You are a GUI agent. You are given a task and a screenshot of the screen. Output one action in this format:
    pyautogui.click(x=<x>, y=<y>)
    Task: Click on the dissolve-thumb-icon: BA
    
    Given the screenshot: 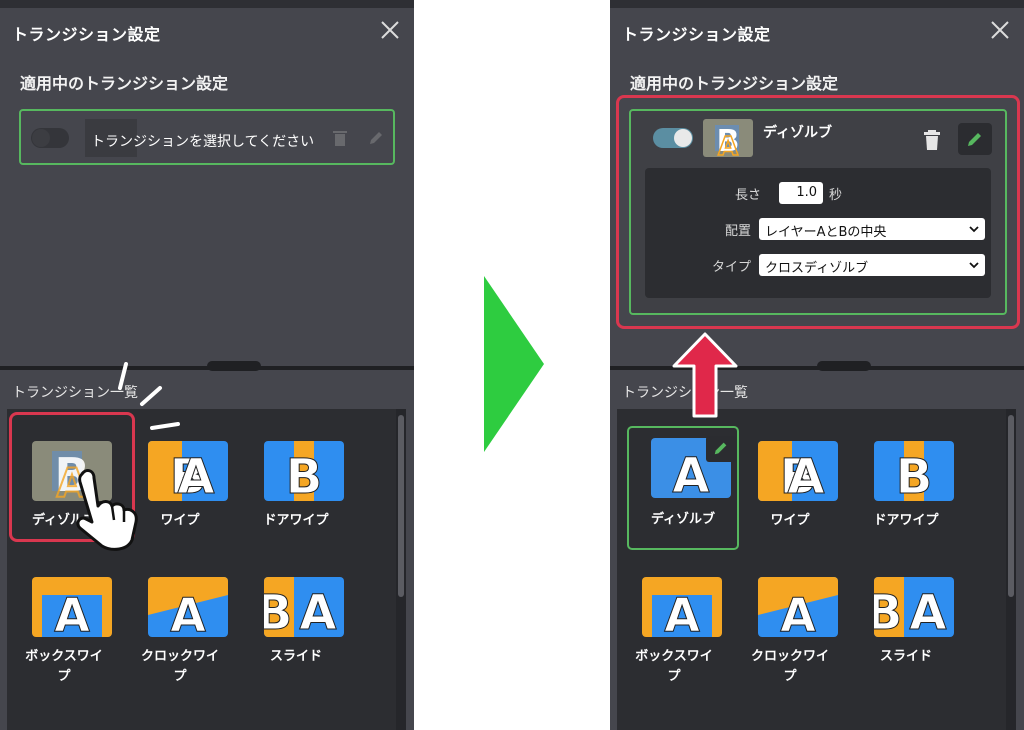 What is the action you would take?
    pyautogui.click(x=728, y=138)
    